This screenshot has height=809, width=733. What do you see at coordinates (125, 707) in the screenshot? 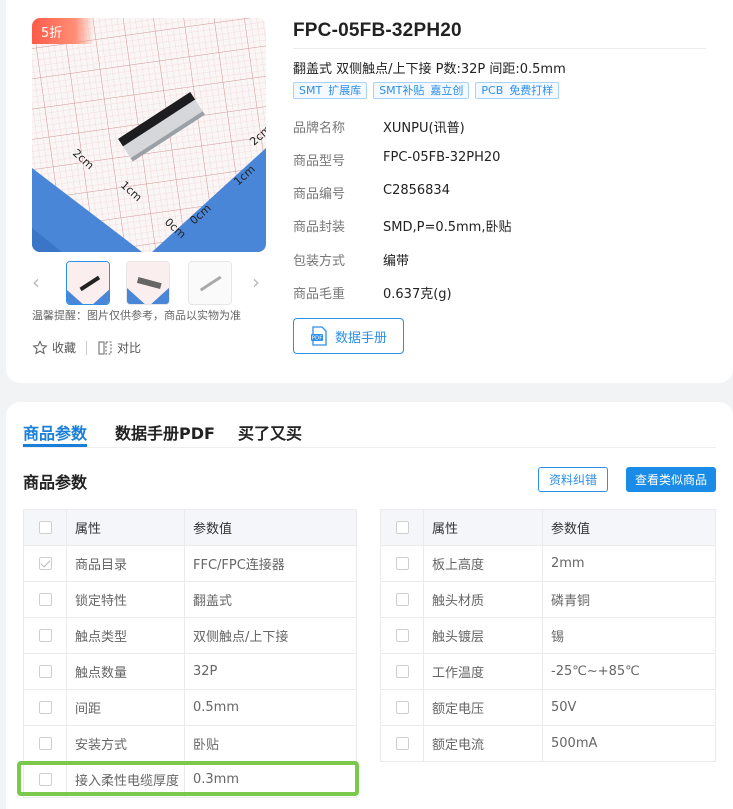
I see `param-attr: 间距` at bounding box center [125, 707].